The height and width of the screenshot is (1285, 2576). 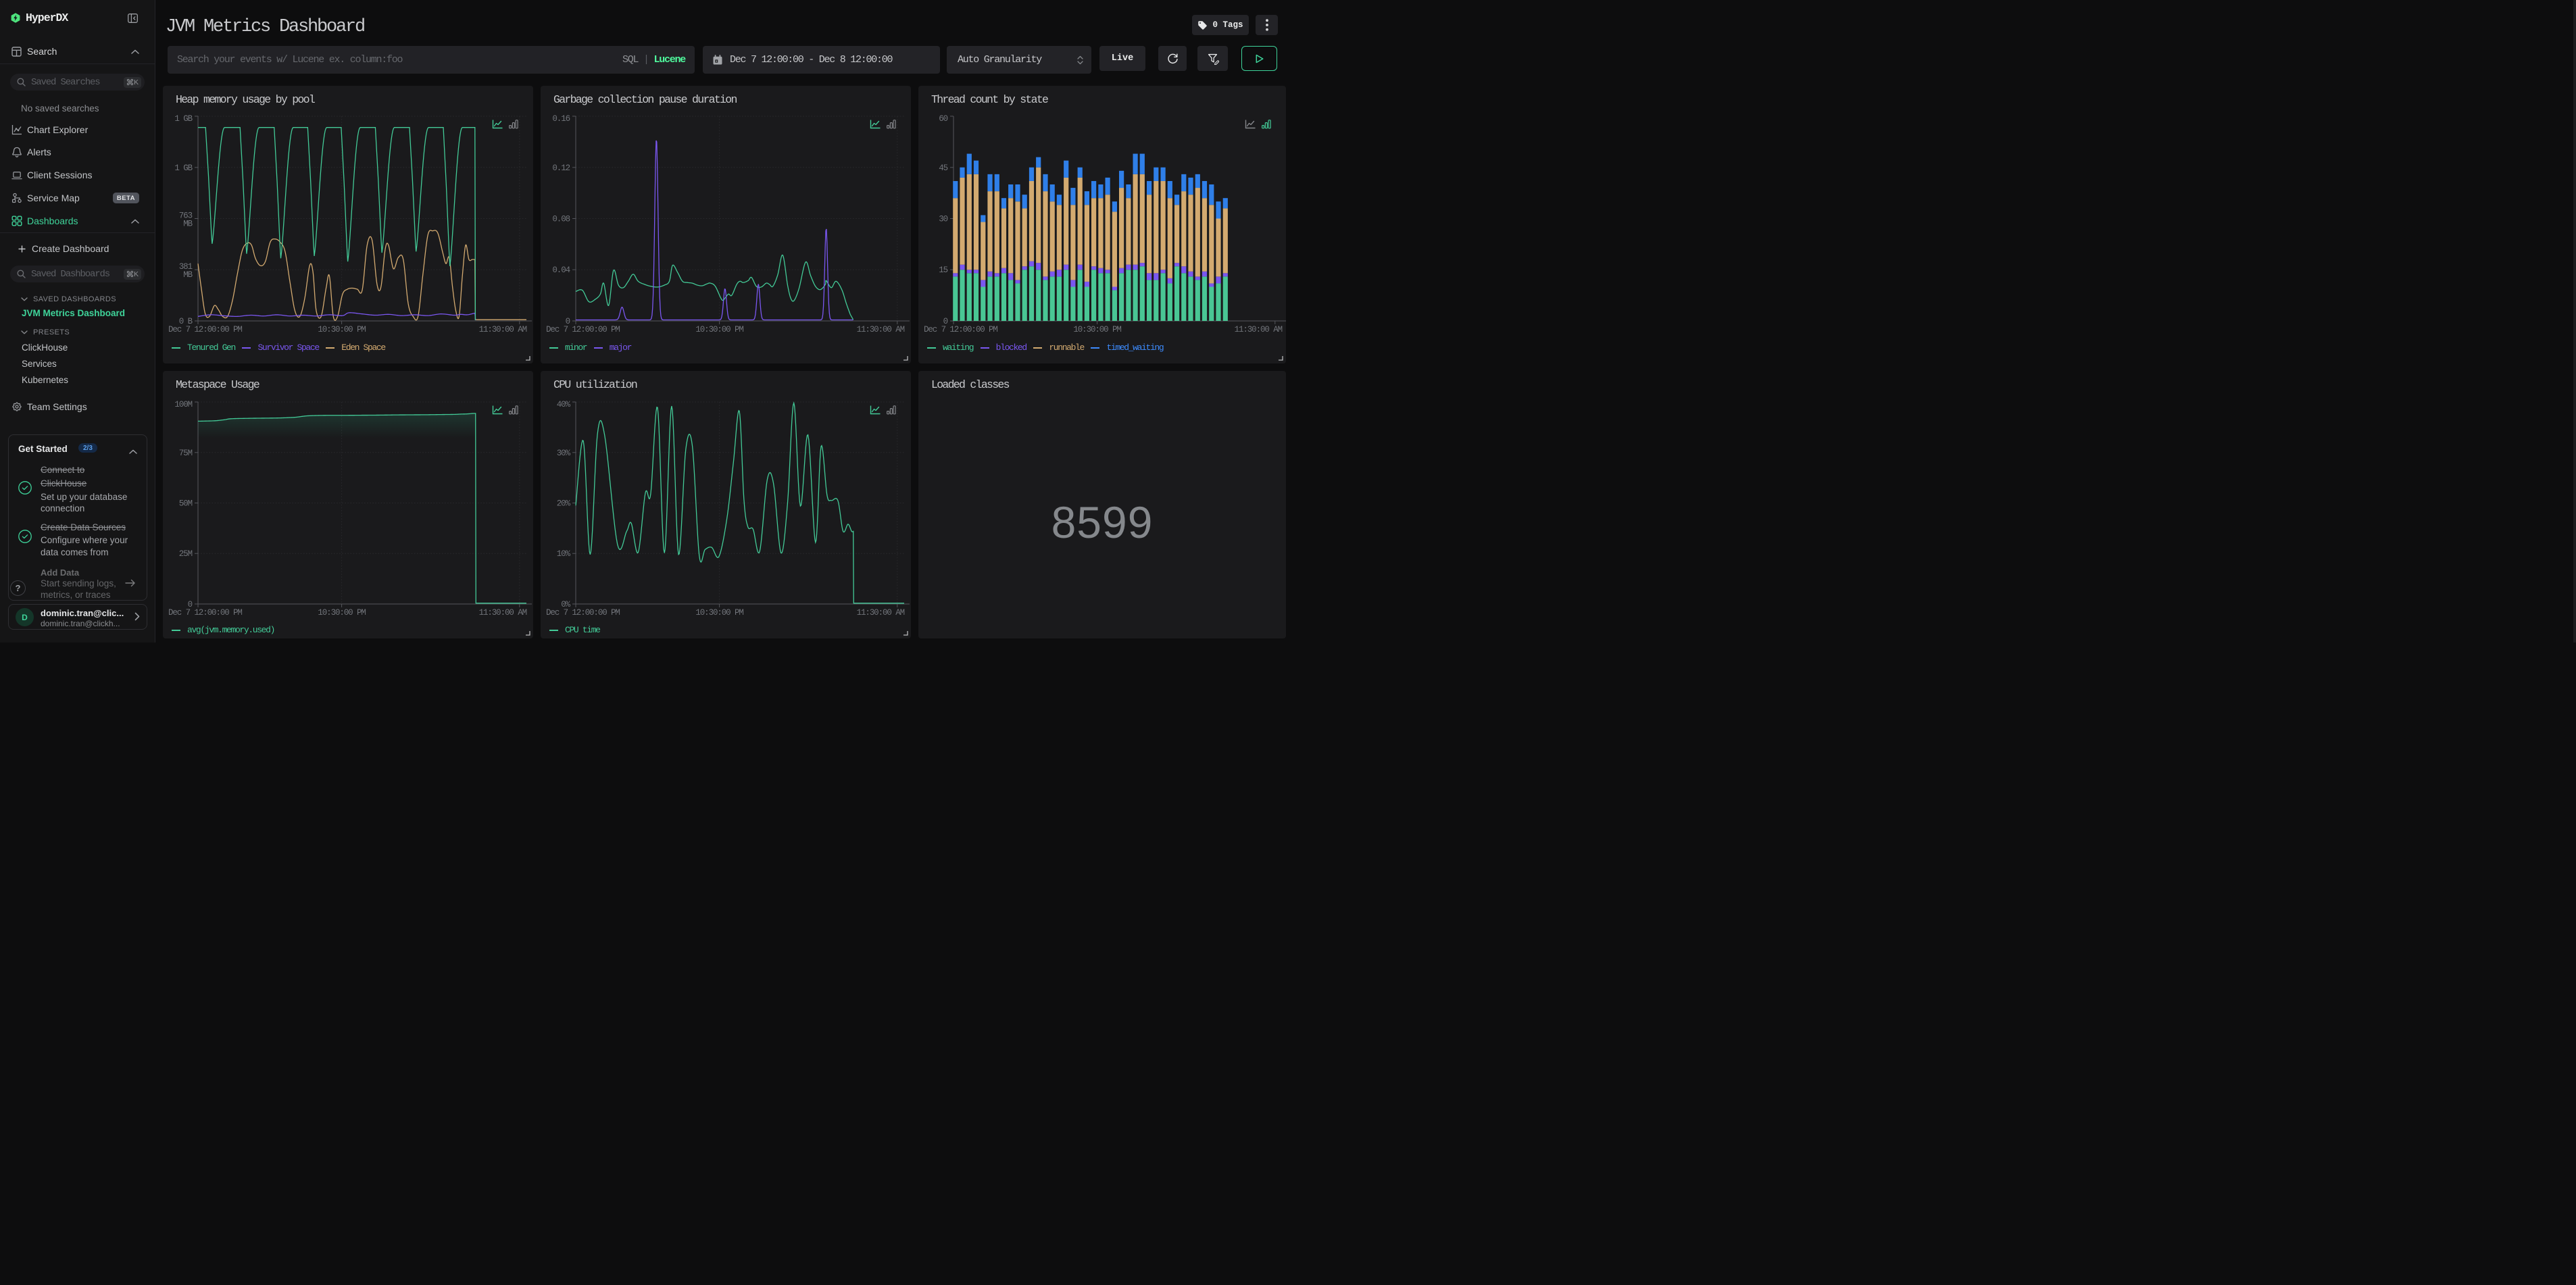 I want to click on svg-text: 50M, so click(x=186, y=504).